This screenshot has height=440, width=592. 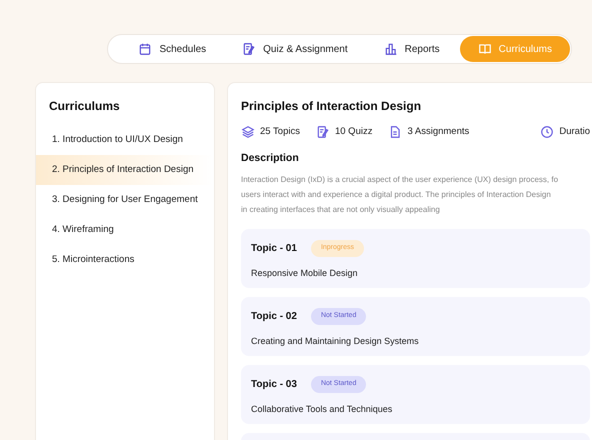 What do you see at coordinates (84, 106) in the screenshot?
I see `sidebar-title: Curriculums` at bounding box center [84, 106].